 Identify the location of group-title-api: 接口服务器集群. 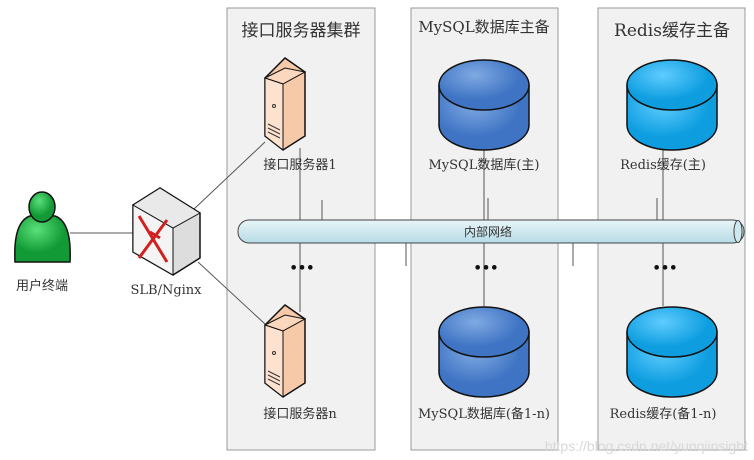
(301, 31).